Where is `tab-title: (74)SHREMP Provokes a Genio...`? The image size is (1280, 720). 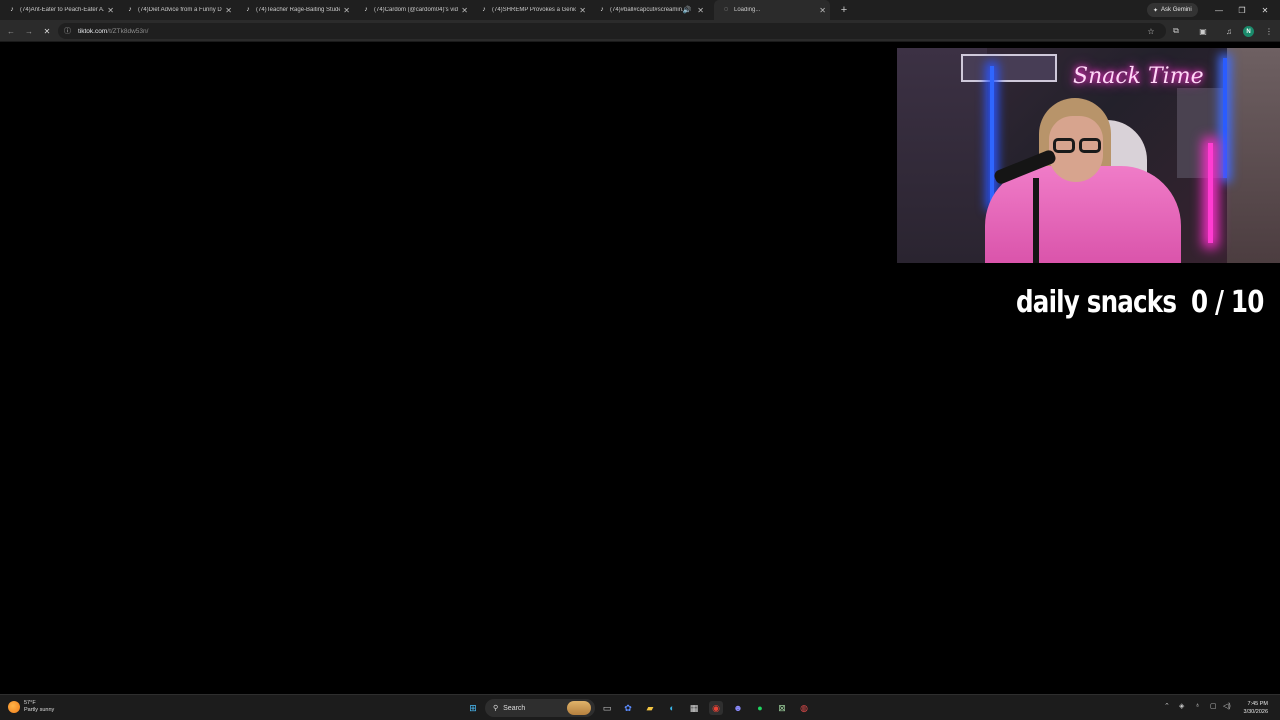
tab-title: (74)SHREMP Provokes a Genio... is located at coordinates (534, 10).